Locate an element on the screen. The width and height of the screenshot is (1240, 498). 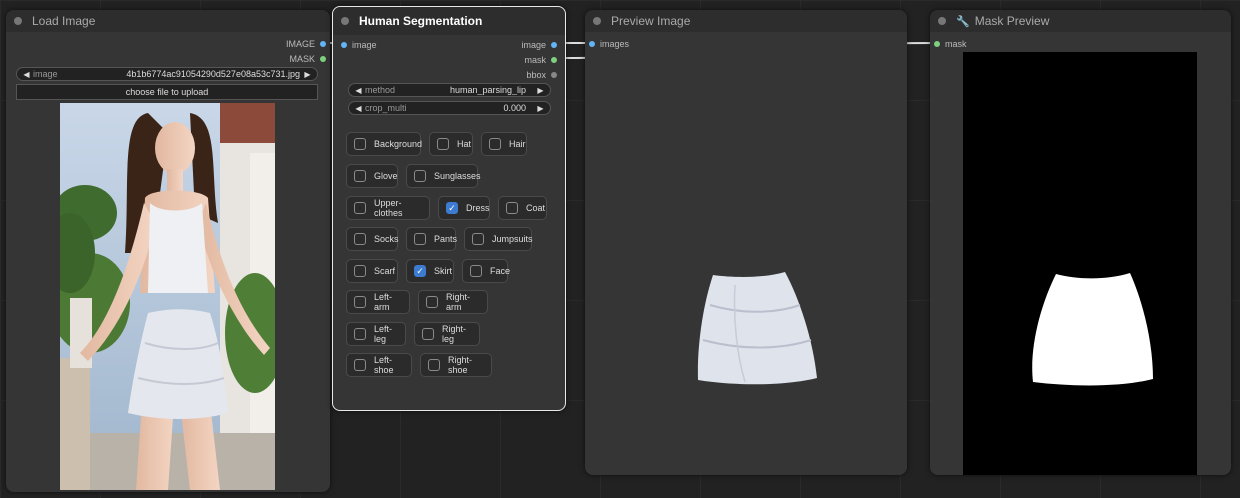
checkbox-jumpsuits: Jumpsuits is located at coordinates (498, 239).